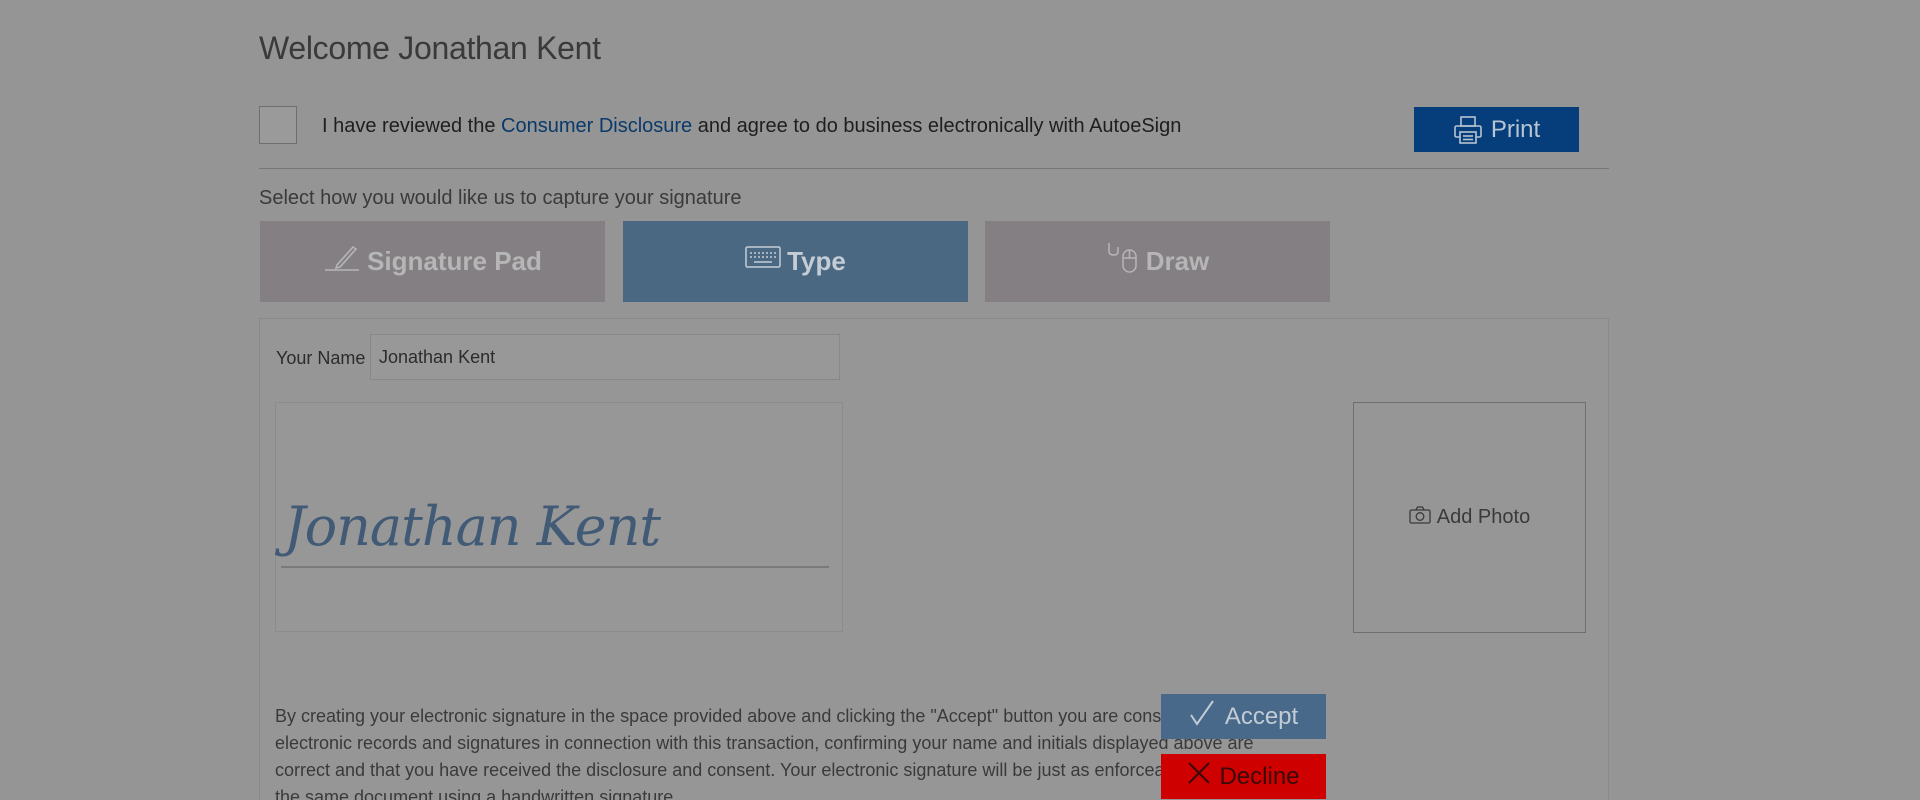 Image resolution: width=1920 pixels, height=800 pixels. I want to click on keyboard-icon, so click(763, 261).